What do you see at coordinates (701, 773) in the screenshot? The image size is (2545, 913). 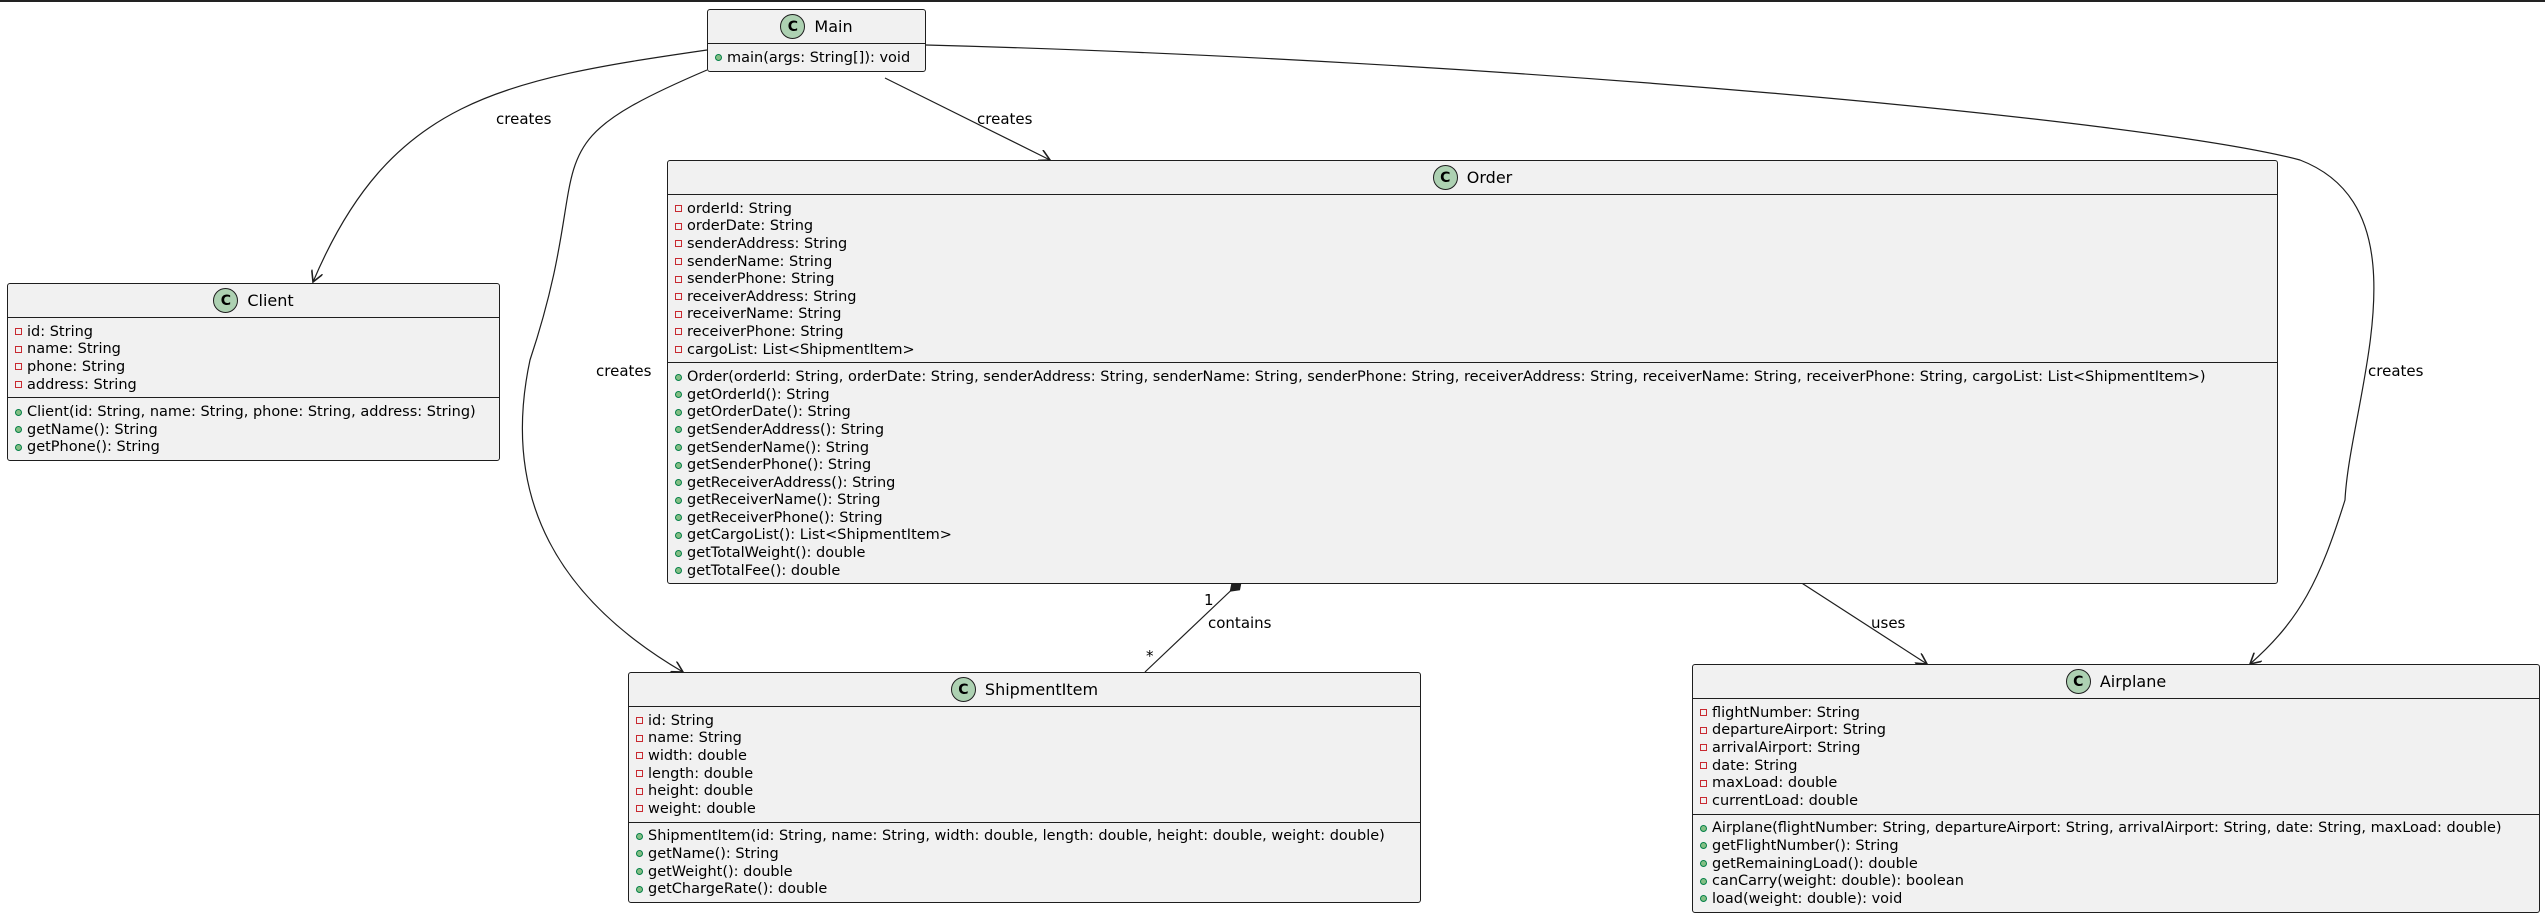 I see `field-text: length: double` at bounding box center [701, 773].